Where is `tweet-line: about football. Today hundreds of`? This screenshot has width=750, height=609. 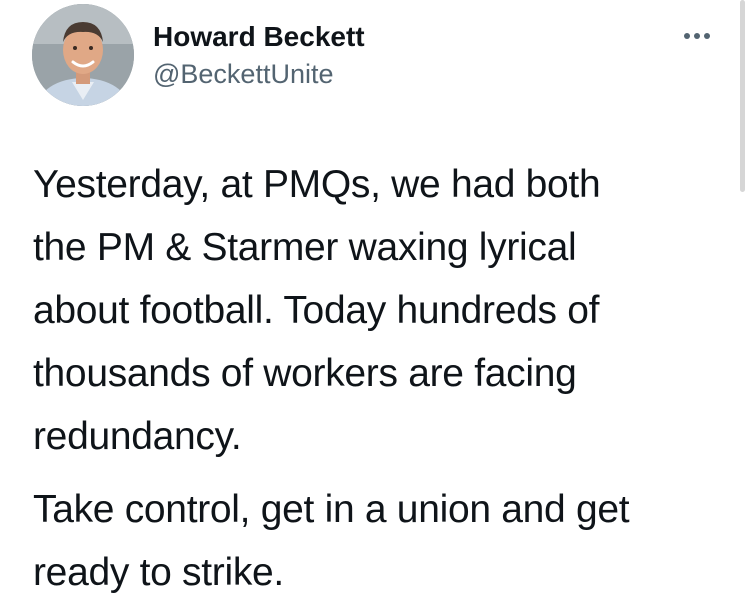 tweet-line: about football. Today hundreds of is located at coordinates (316, 310).